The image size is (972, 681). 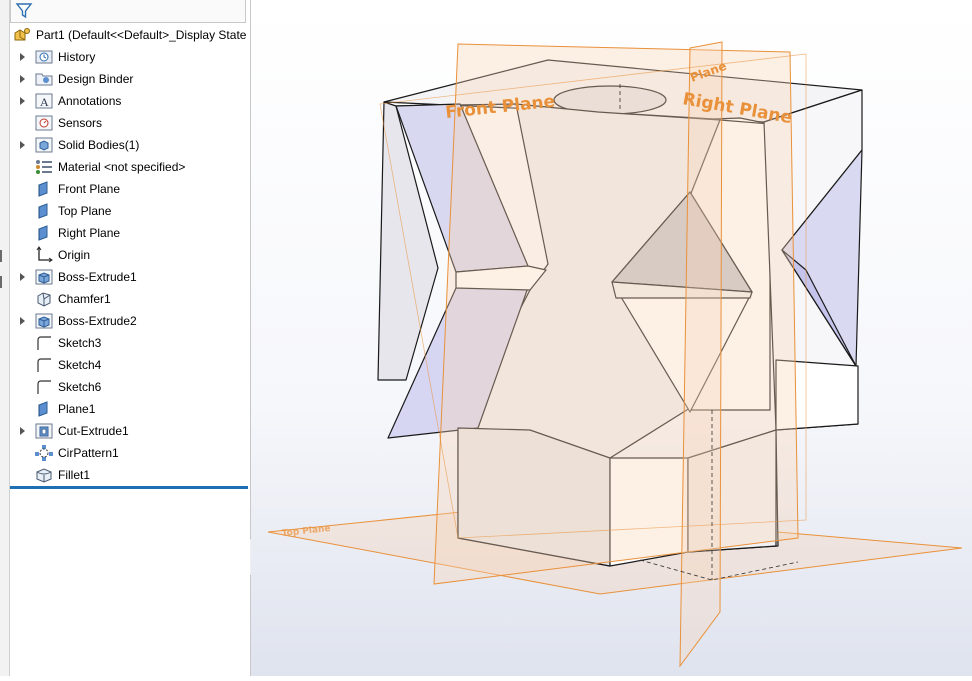 I want to click on tree-item-label: Solid Bodies(1), so click(x=99, y=145).